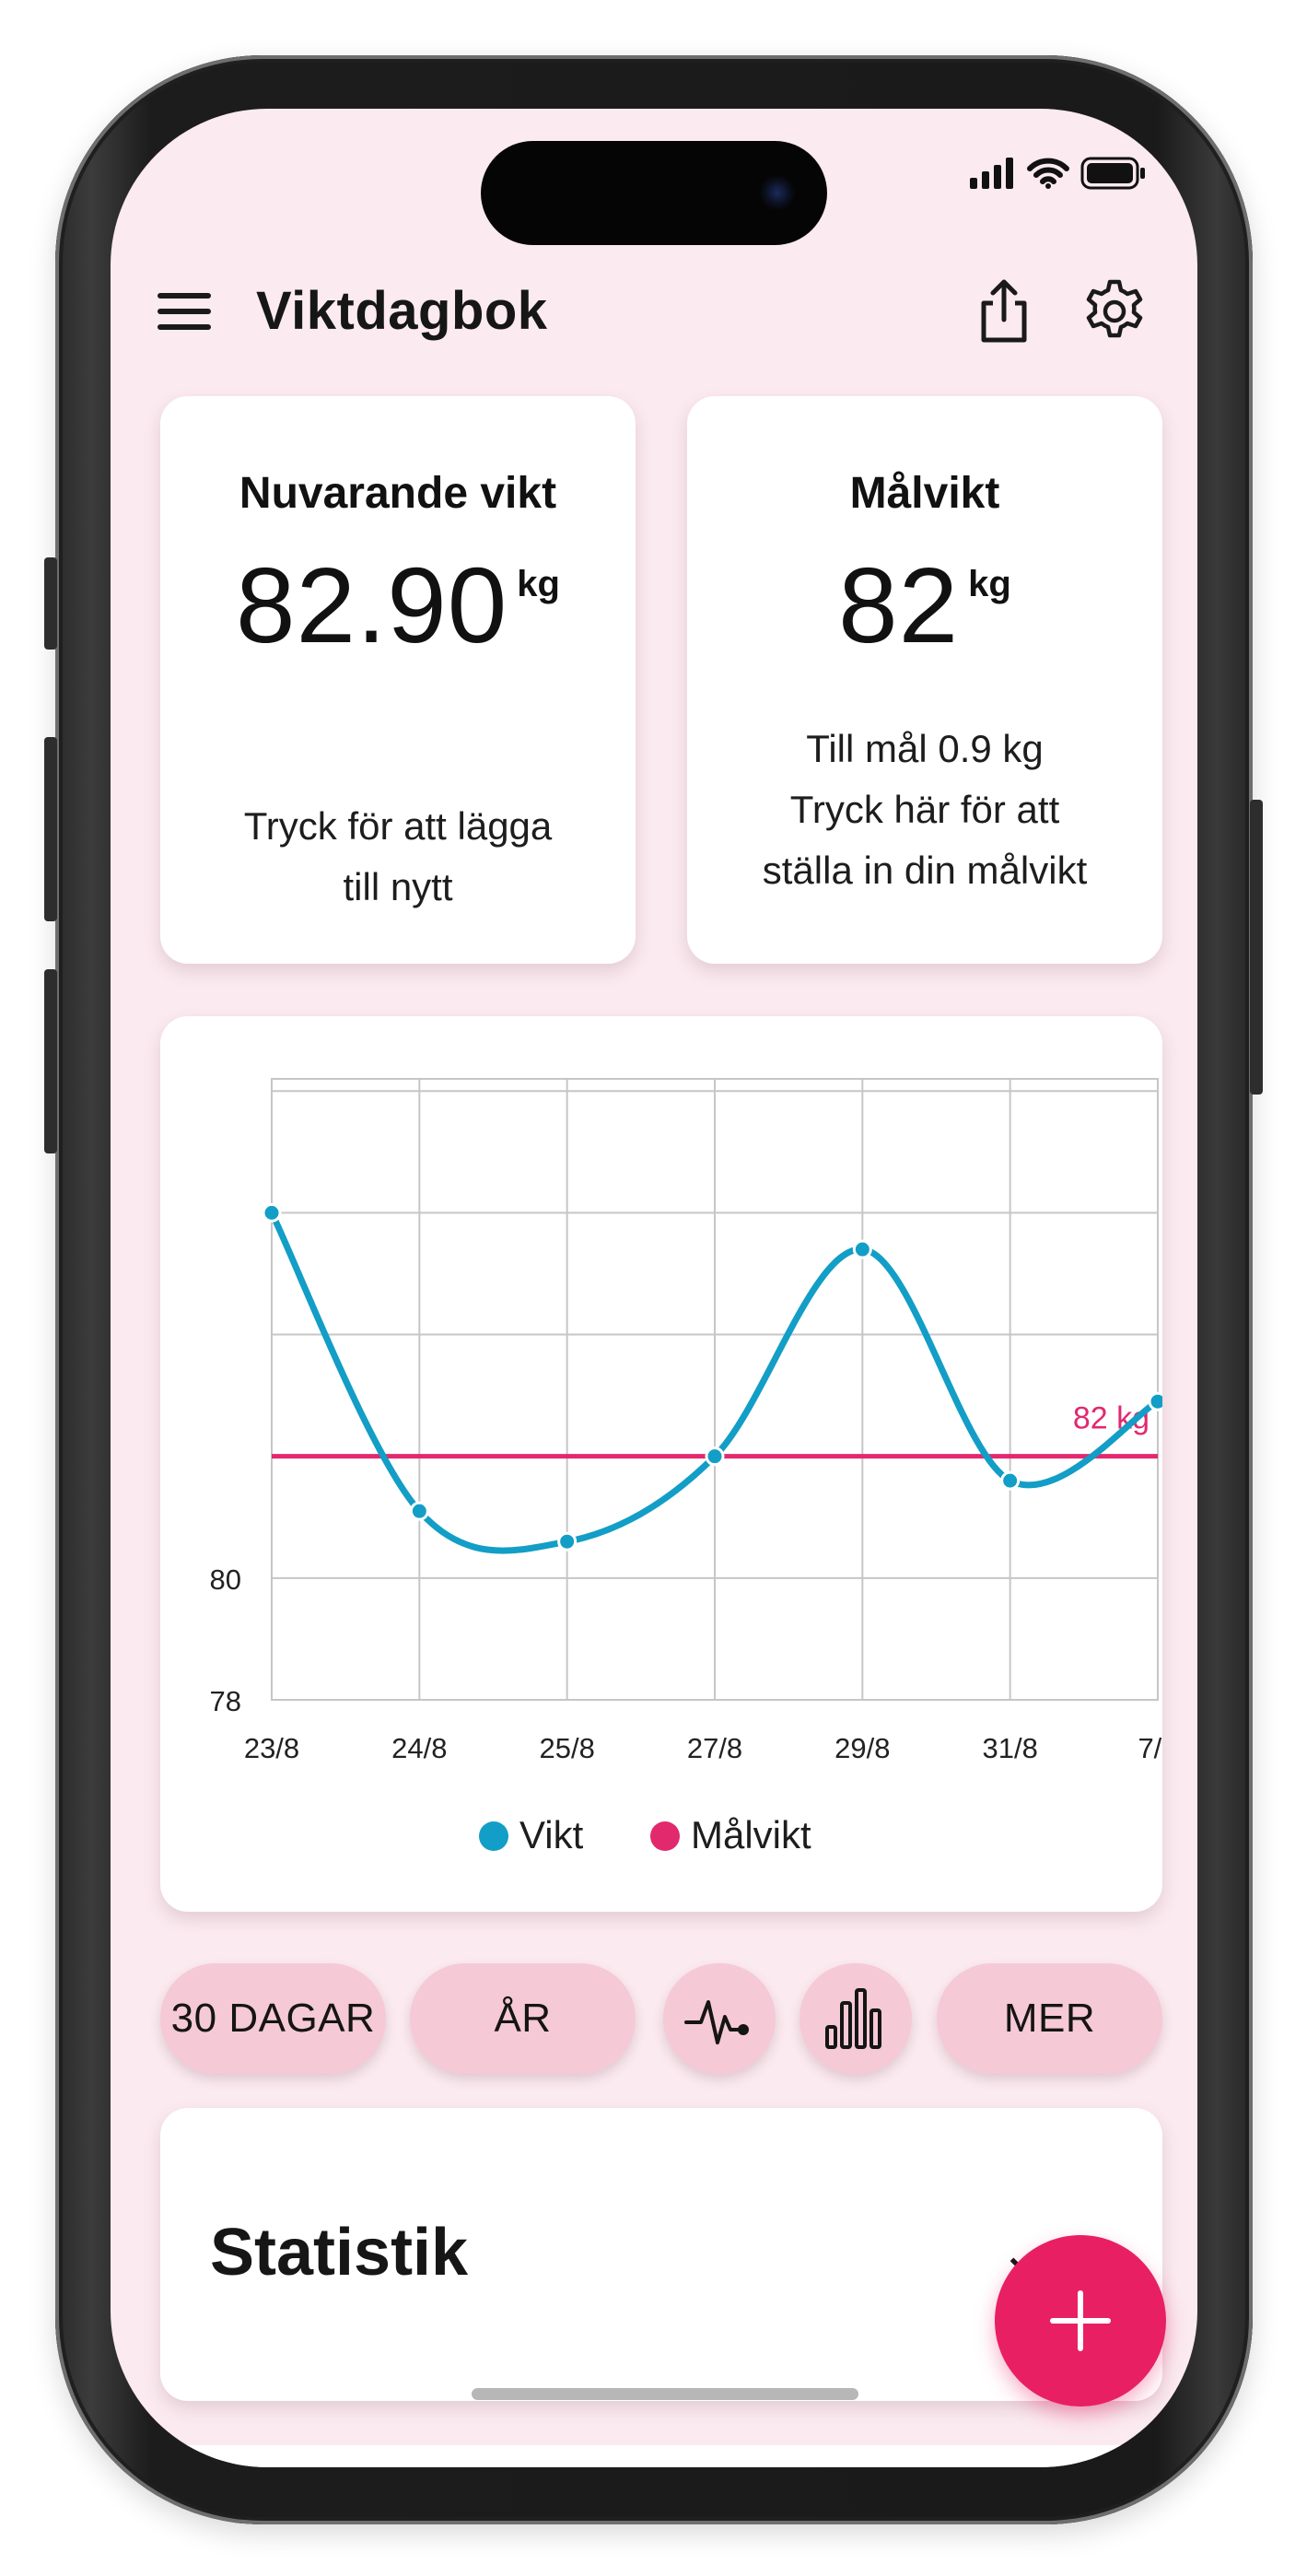  What do you see at coordinates (716, 2022) in the screenshot?
I see `heartbeat-icon` at bounding box center [716, 2022].